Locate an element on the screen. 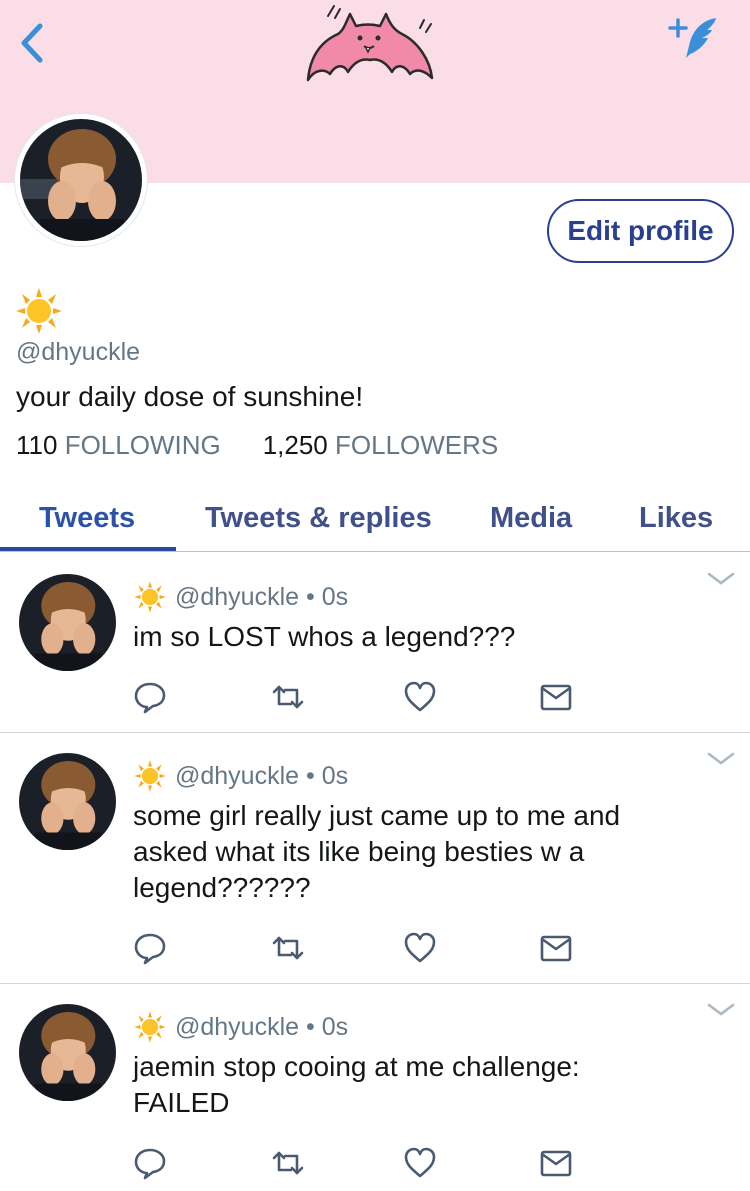  tweet-text-line: asked what its like being besties w a is located at coordinates (359, 851).